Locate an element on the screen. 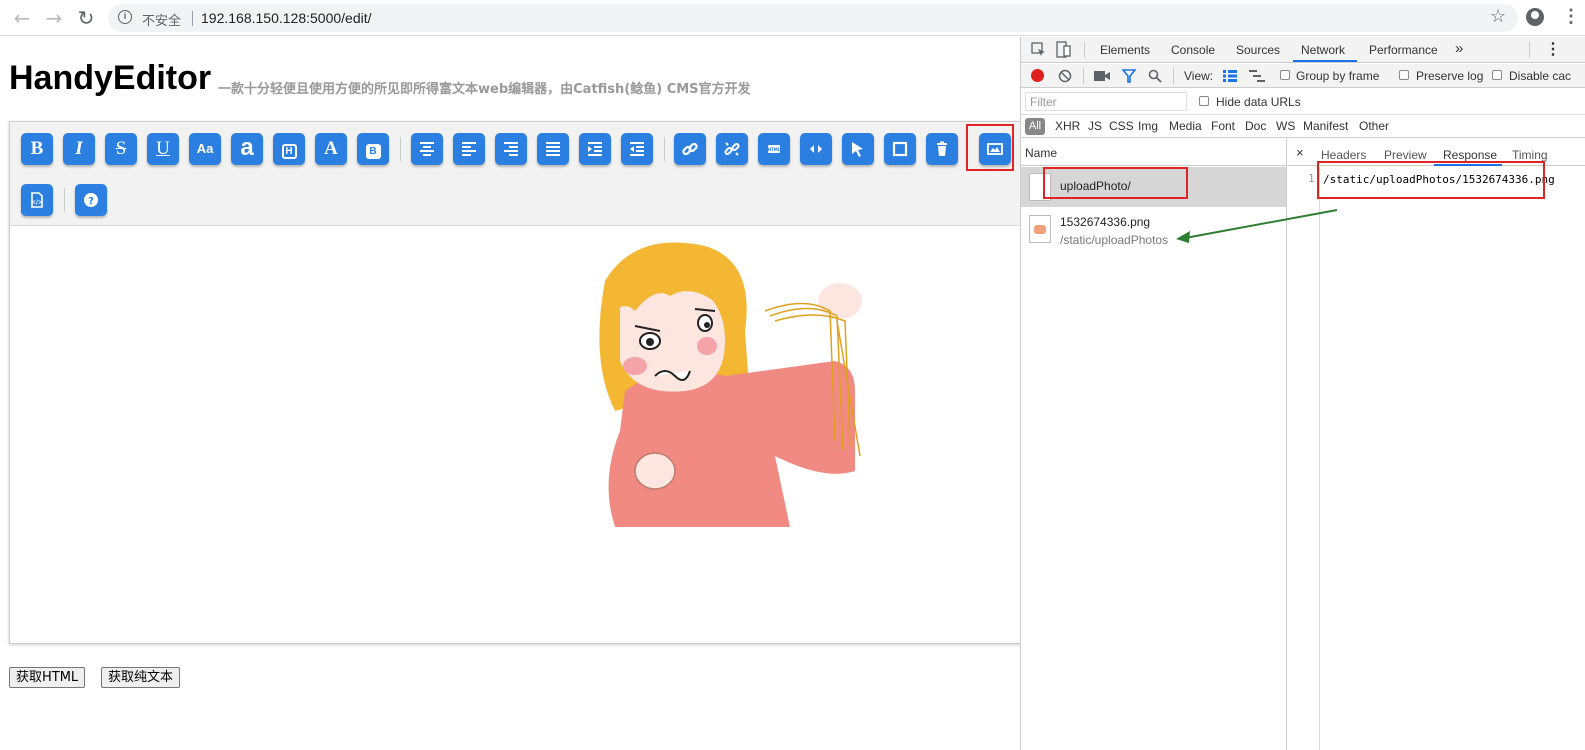 The width and height of the screenshot is (1585, 750). annotation-arrow is located at coordinates (1257, 226).